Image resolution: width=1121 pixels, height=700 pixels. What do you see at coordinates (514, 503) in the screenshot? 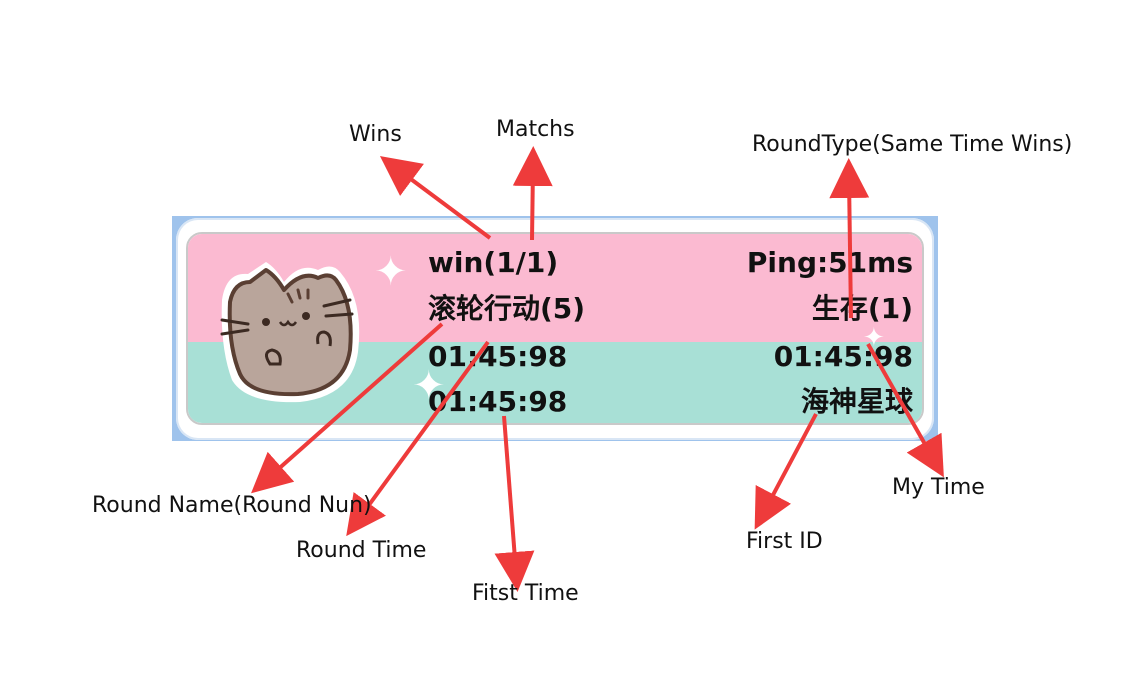
I see `first-time-arrow` at bounding box center [514, 503].